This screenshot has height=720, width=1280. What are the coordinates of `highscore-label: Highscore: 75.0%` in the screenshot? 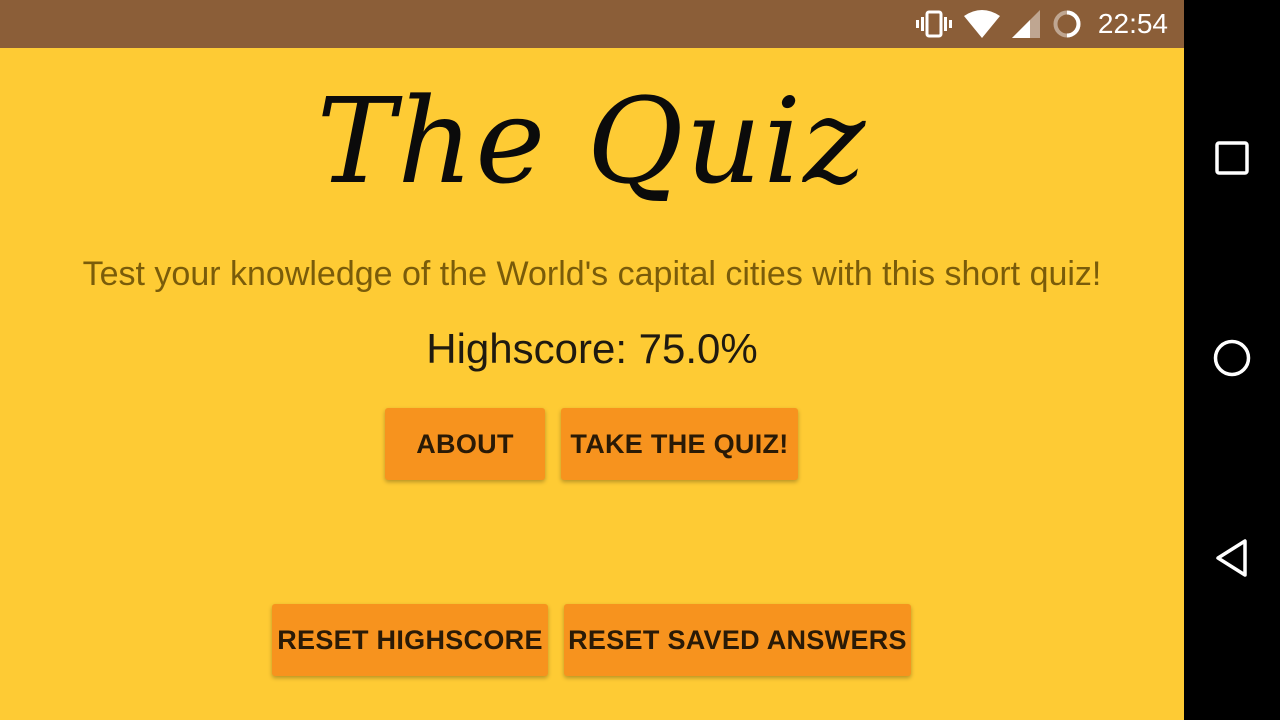 It's located at (592, 348).